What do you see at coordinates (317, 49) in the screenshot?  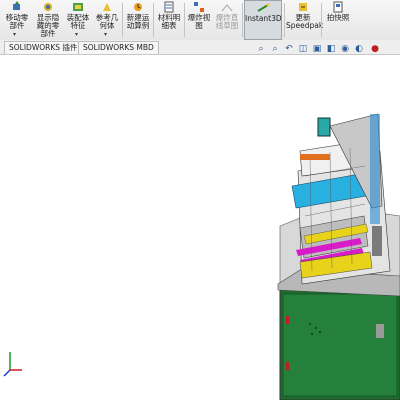 I see `view-orientation-icon: ▣` at bounding box center [317, 49].